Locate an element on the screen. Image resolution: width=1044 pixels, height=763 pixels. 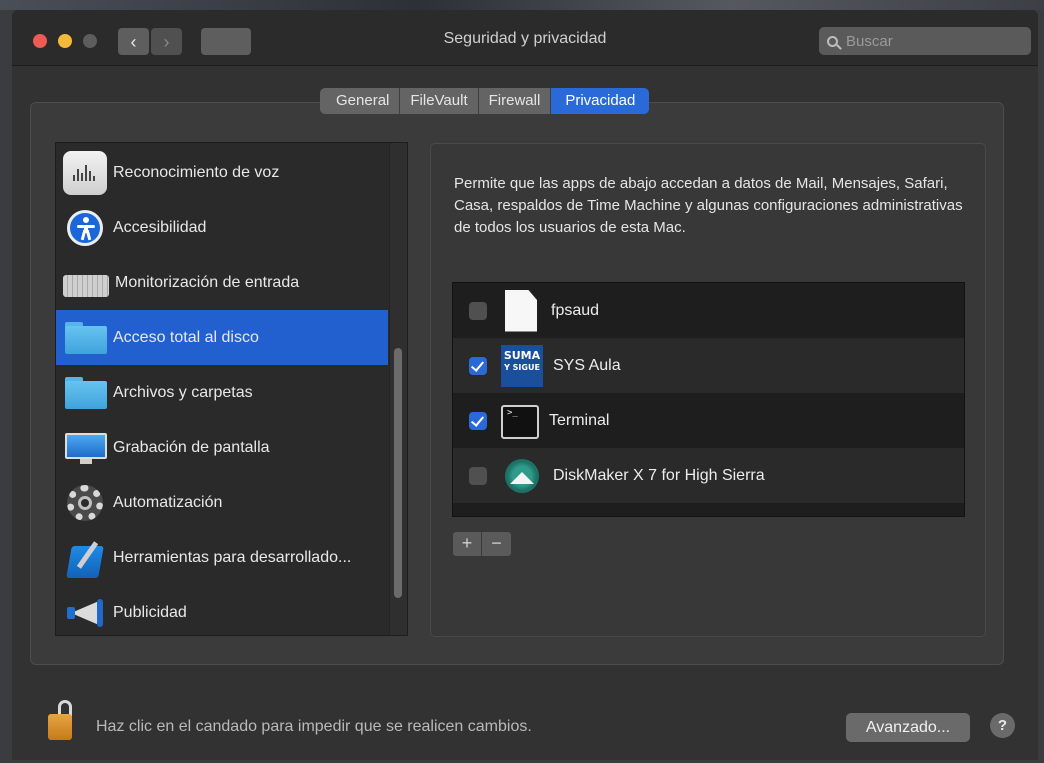
app-name: DiskMaker X 7 for High Sierra is located at coordinates (659, 475).